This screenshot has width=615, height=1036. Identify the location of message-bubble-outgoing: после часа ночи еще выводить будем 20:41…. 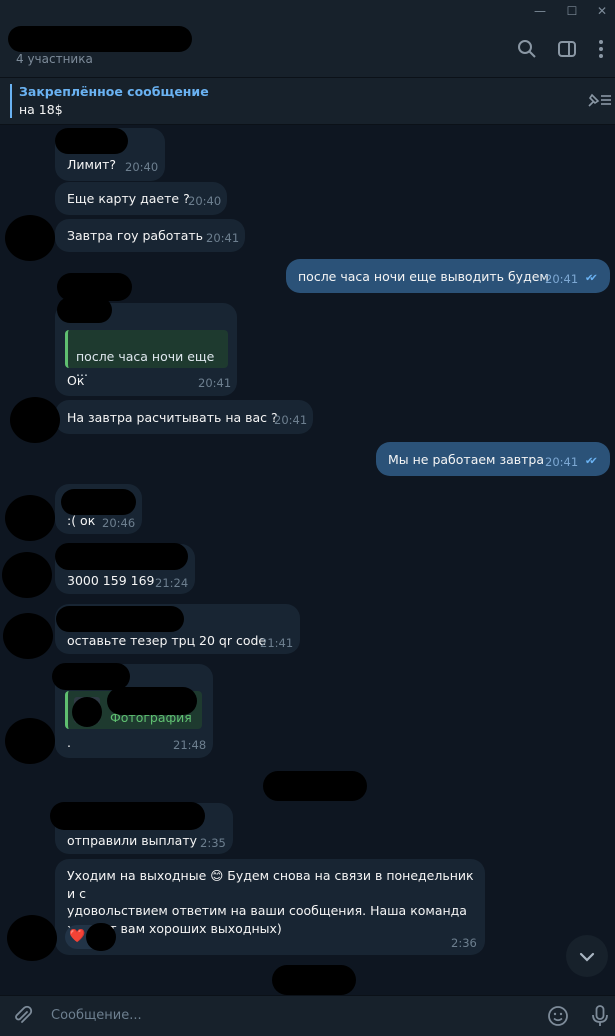
(448, 276).